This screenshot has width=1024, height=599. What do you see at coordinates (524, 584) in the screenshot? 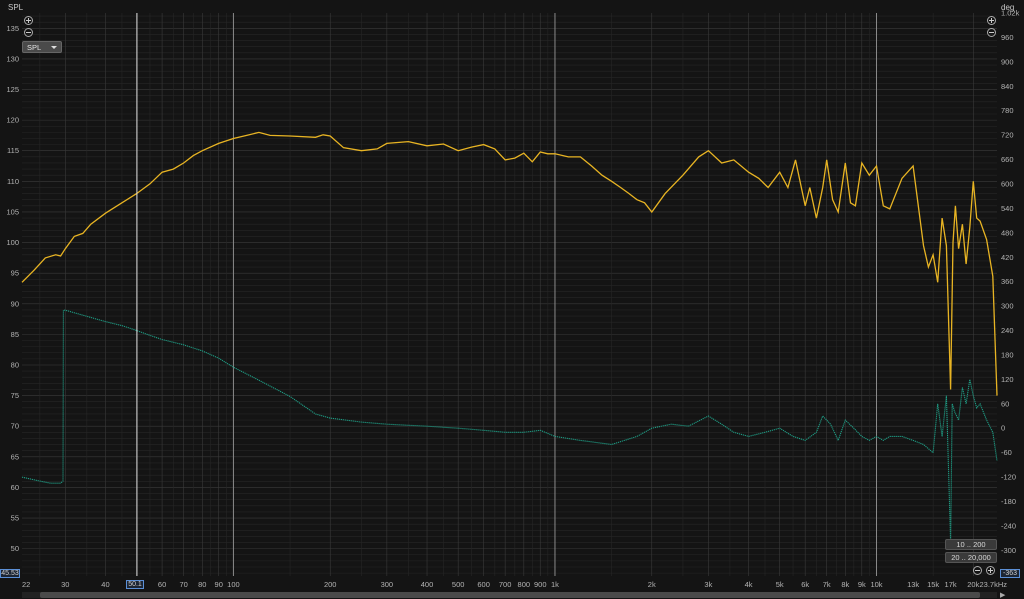
I see `x-axis-tick-label: 800` at bounding box center [524, 584].